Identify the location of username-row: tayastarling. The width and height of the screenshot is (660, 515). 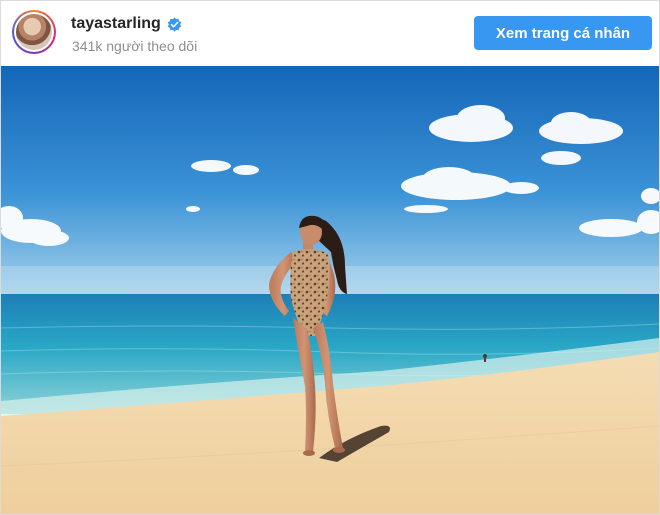
(126, 24).